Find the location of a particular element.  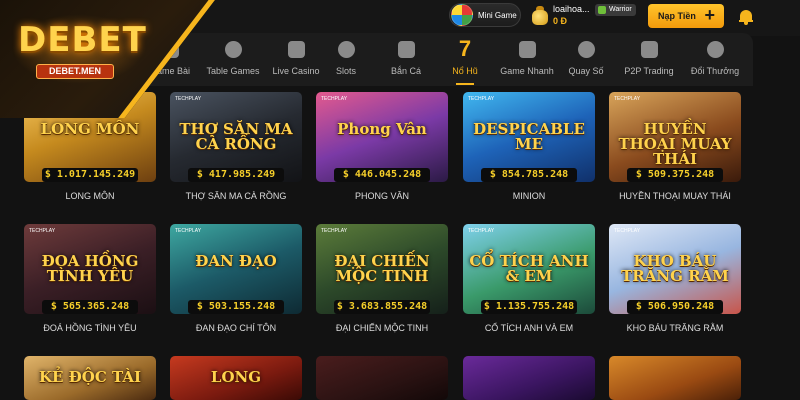

deposit-button: Nạp Tiền + is located at coordinates (686, 16).